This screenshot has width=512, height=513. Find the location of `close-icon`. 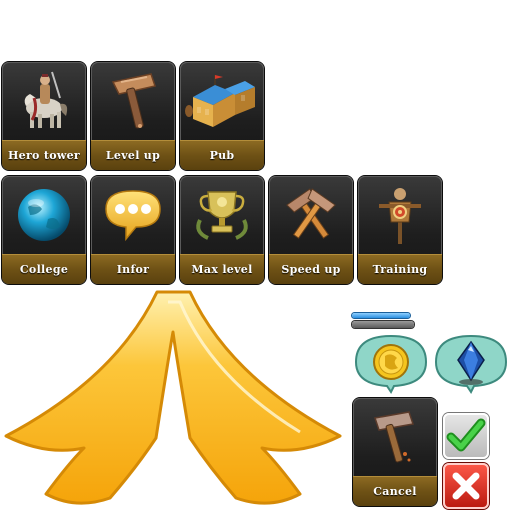

close-icon is located at coordinates (466, 486).